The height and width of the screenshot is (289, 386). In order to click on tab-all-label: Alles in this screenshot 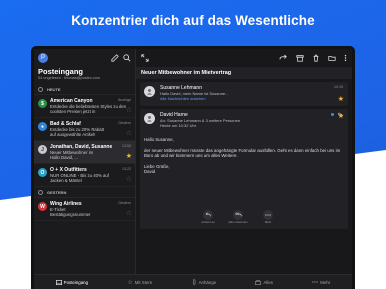, I will do `click(268, 282)`.